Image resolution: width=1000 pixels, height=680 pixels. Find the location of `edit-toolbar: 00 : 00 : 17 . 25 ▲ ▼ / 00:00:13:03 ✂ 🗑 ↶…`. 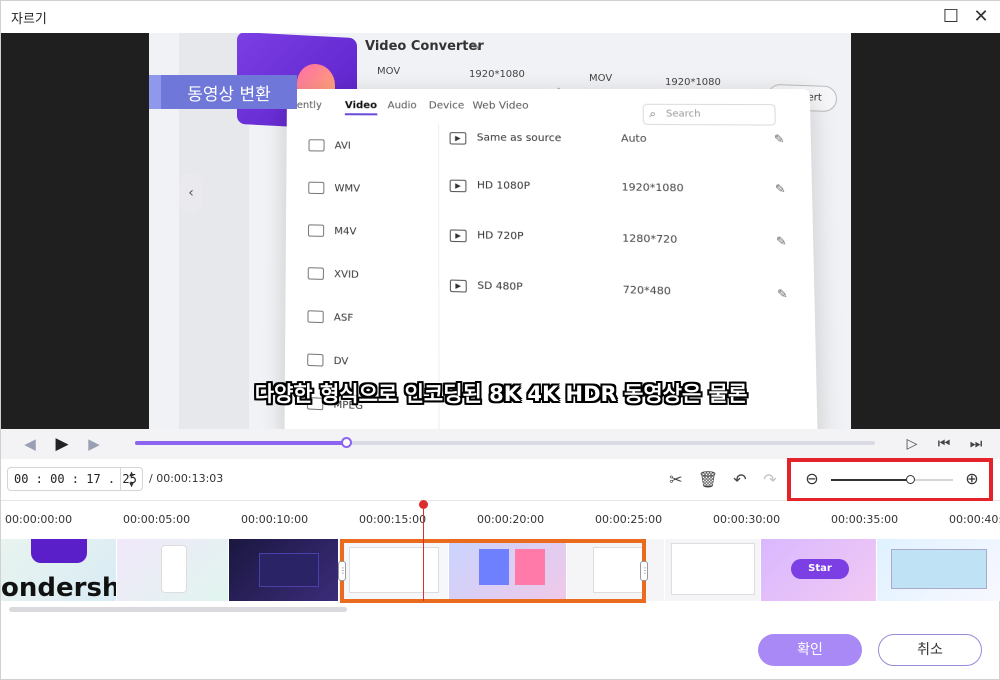

edit-toolbar: 00 : 00 : 17 . 25 ▲ ▼ / 00:00:13:03 ✂ 🗑 ↶… is located at coordinates (500, 480).